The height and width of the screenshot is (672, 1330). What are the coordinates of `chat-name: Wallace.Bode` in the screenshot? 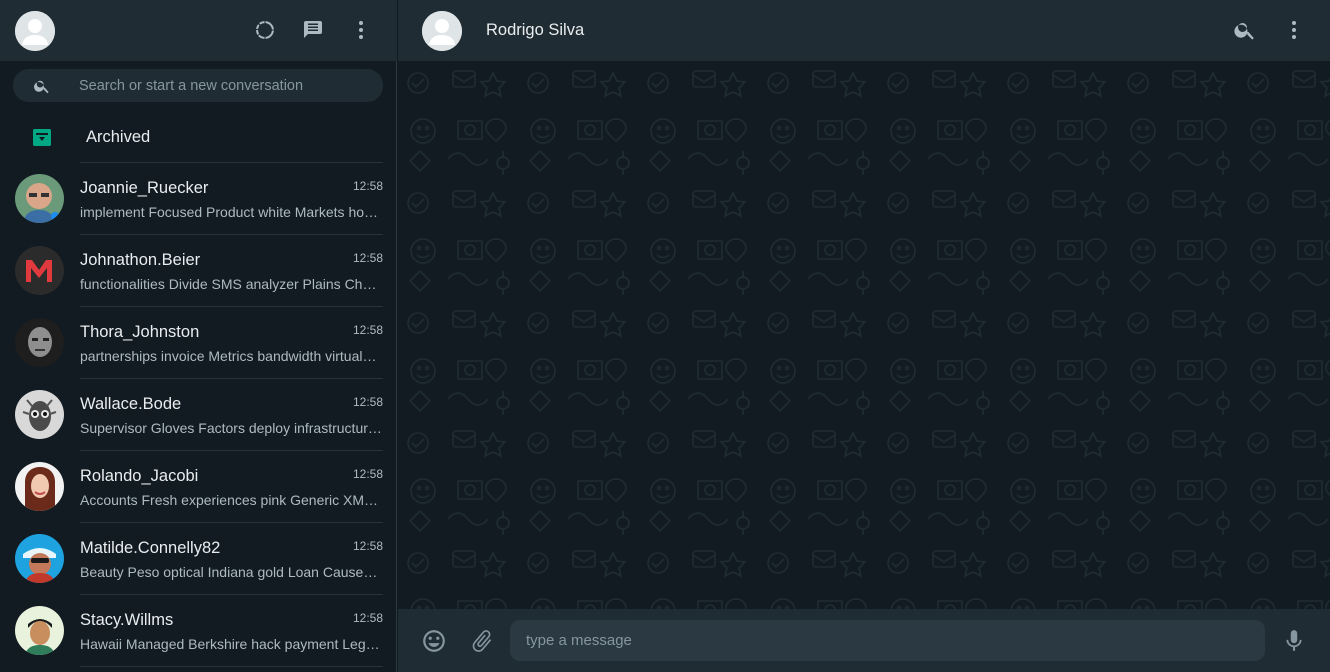 It's located at (131, 404).